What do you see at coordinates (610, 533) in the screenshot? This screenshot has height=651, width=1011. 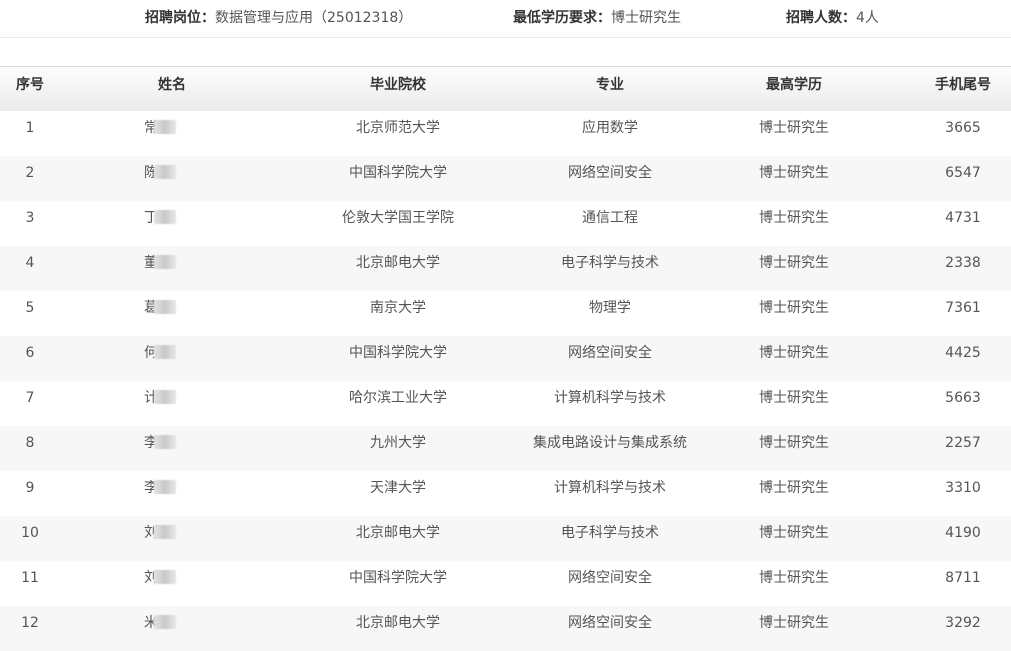 I see `cell-major: 电子科学与技术` at bounding box center [610, 533].